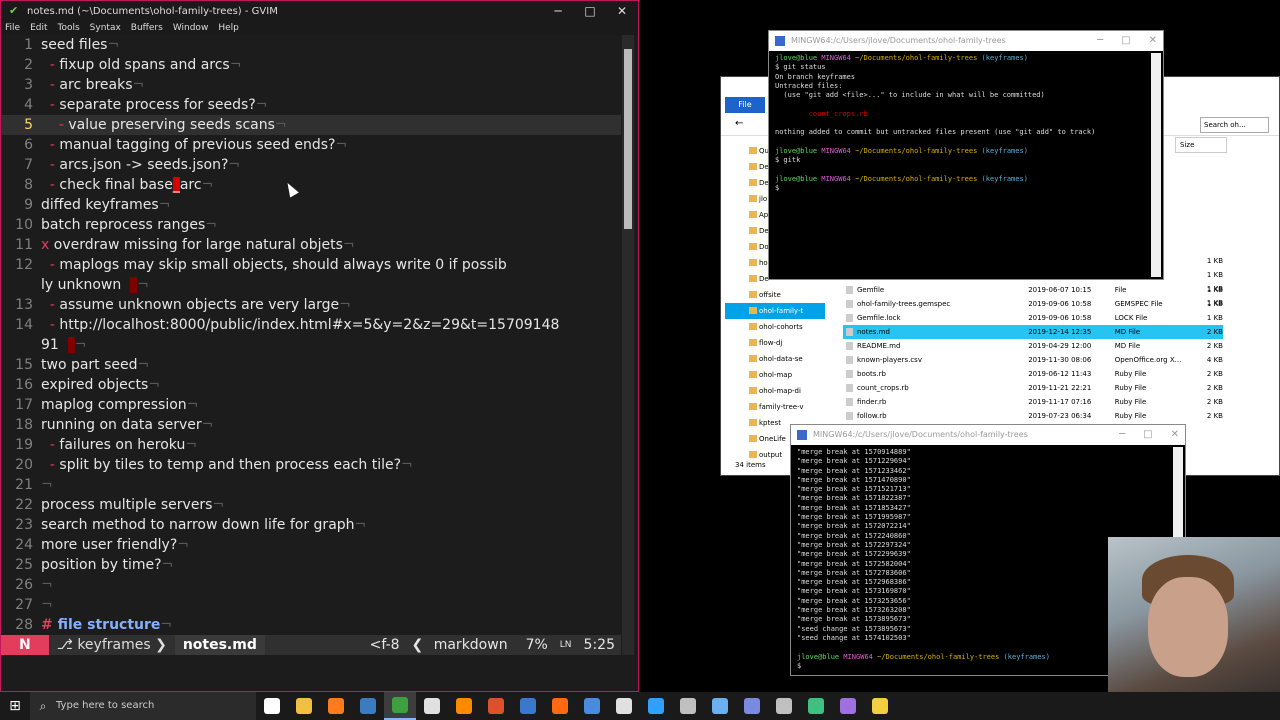 The width and height of the screenshot is (1280, 720). What do you see at coordinates (15, 706) in the screenshot?
I see `windows-start-icon: ⊞` at bounding box center [15, 706].